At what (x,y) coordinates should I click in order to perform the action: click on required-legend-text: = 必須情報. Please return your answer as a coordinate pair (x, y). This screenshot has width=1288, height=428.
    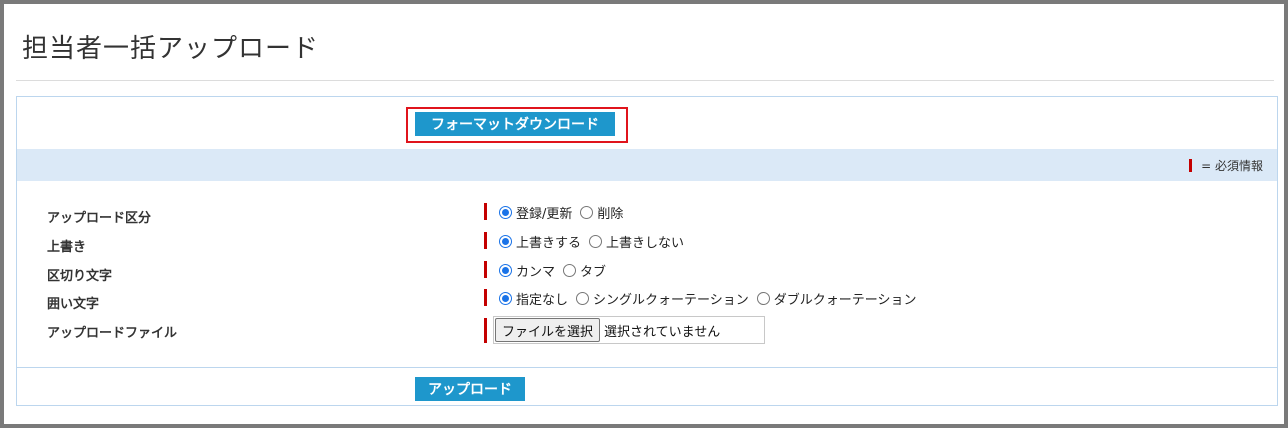
    Looking at the image, I should click on (1232, 166).